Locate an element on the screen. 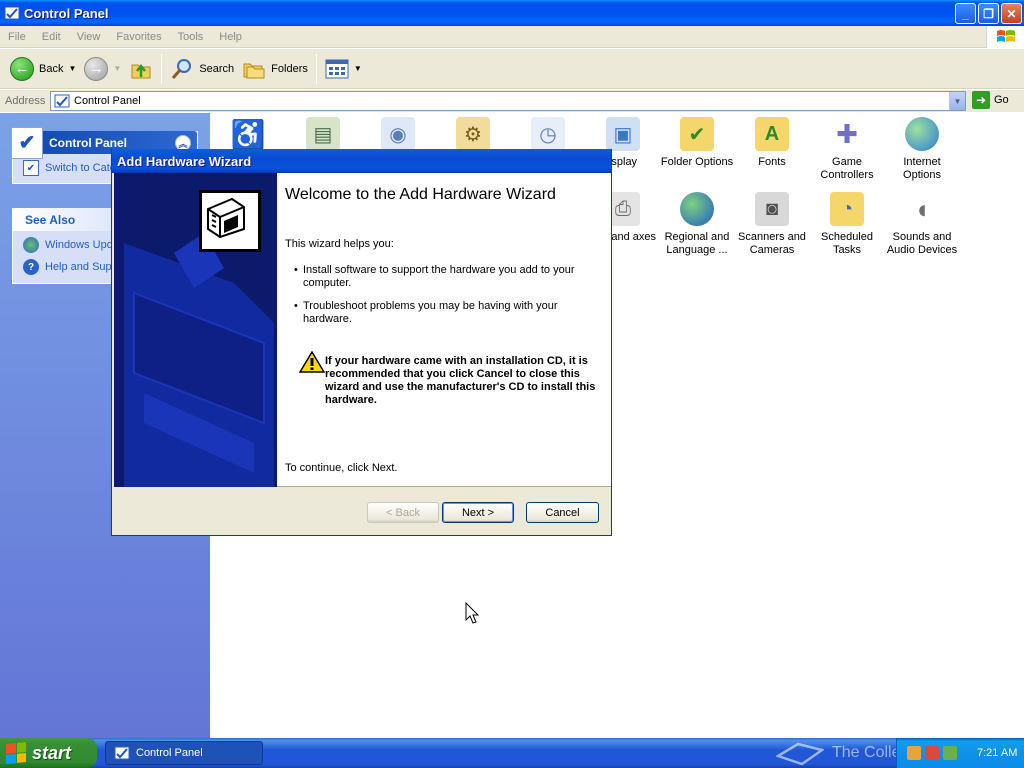 Image resolution: width=1024 pixels, height=768 pixels. sounds-audio-item: ◖ Sounds and Audio Devices is located at coordinates (922, 224).